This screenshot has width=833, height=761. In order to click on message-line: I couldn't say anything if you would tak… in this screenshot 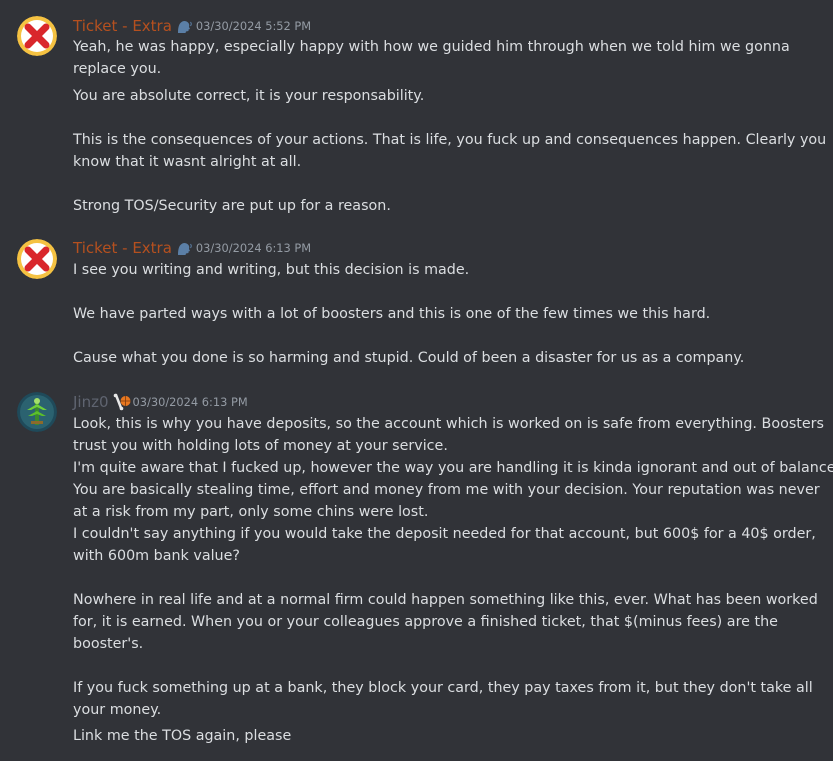, I will do `click(444, 534)`.